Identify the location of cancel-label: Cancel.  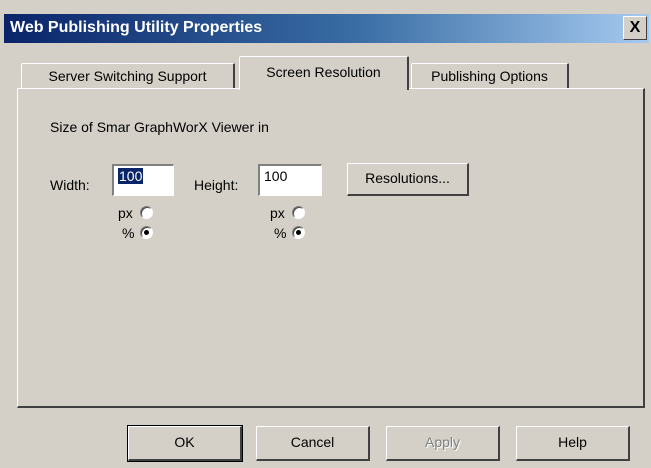
(312, 442).